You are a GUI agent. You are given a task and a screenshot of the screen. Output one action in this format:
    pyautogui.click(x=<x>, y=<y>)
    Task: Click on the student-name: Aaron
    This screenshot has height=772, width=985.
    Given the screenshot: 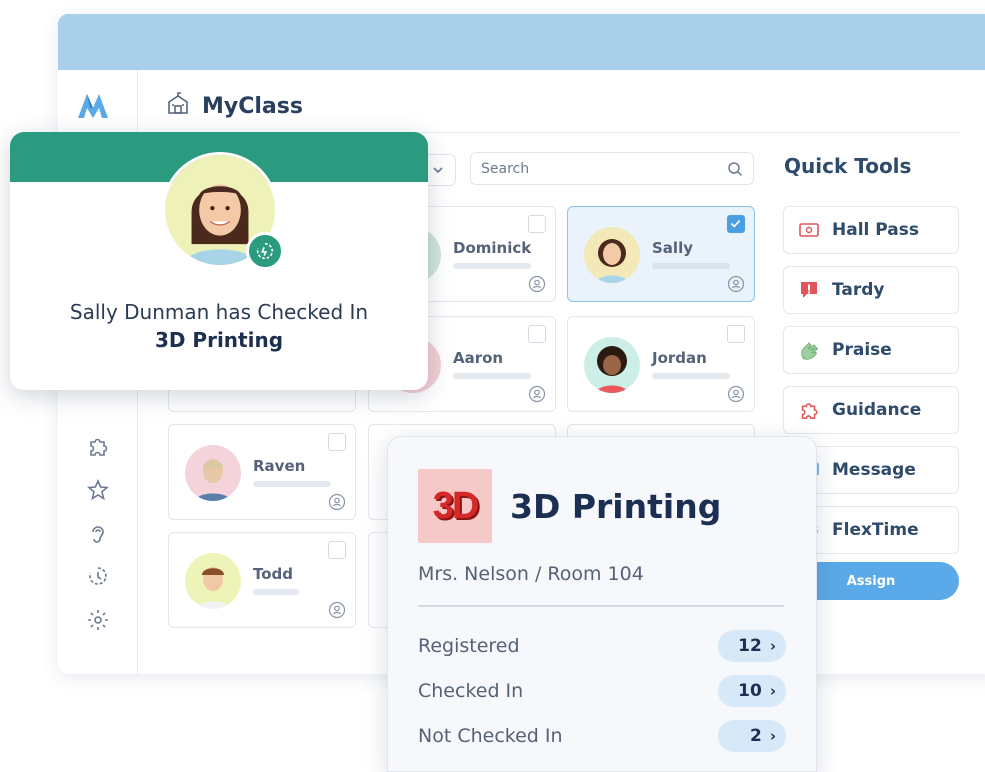 What is the action you would take?
    pyautogui.click(x=478, y=358)
    